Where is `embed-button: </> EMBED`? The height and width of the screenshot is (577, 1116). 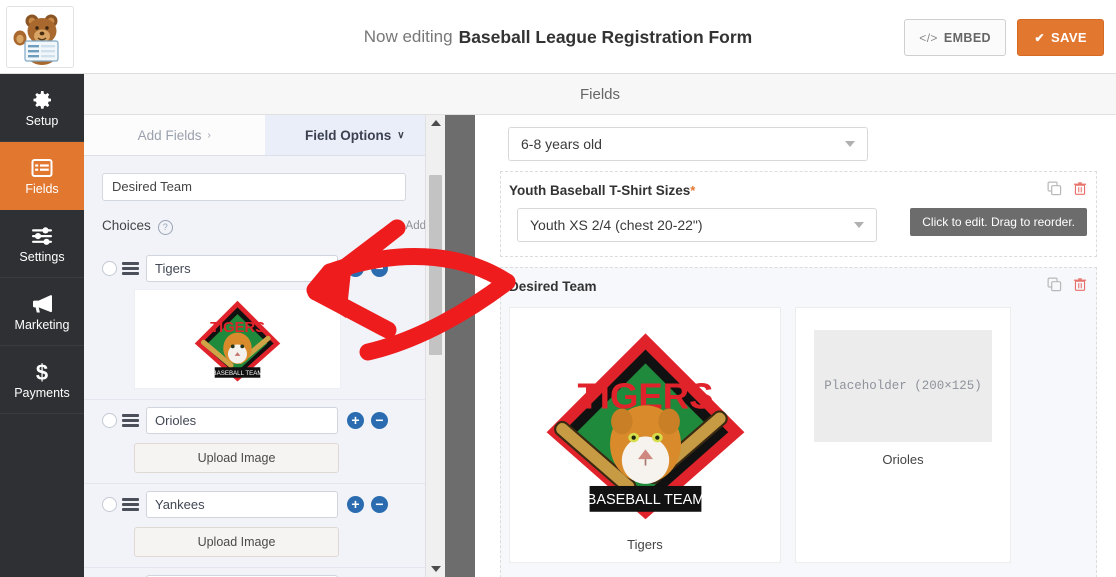 embed-button: </> EMBED is located at coordinates (955, 37).